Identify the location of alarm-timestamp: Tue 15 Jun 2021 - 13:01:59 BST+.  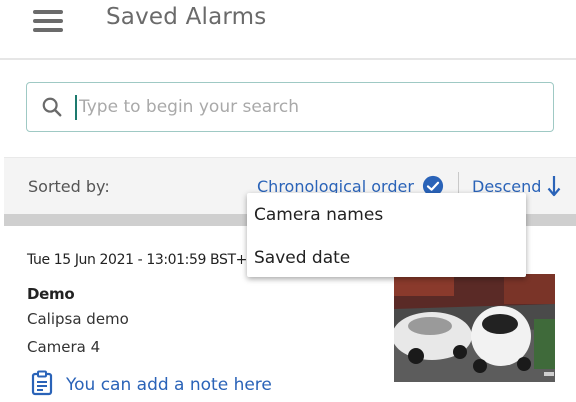
(137, 260).